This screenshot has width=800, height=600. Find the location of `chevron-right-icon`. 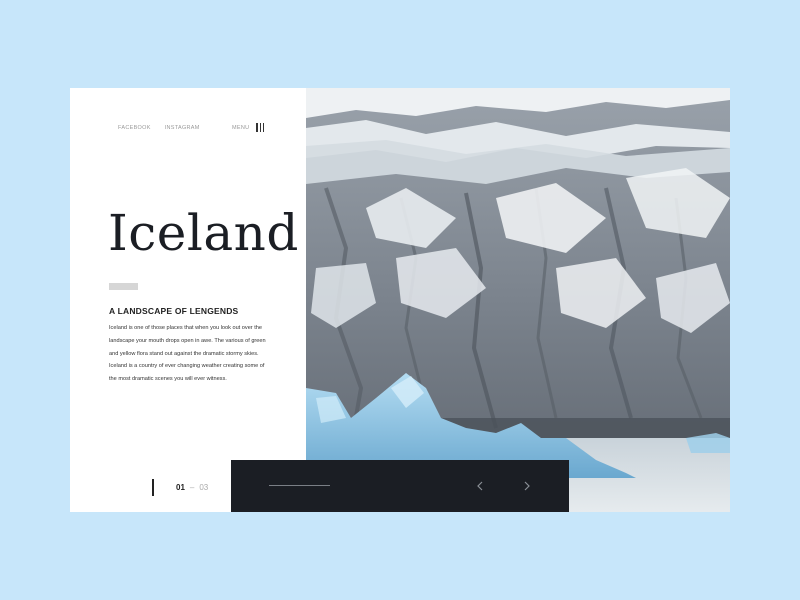

chevron-right-icon is located at coordinates (527, 486).